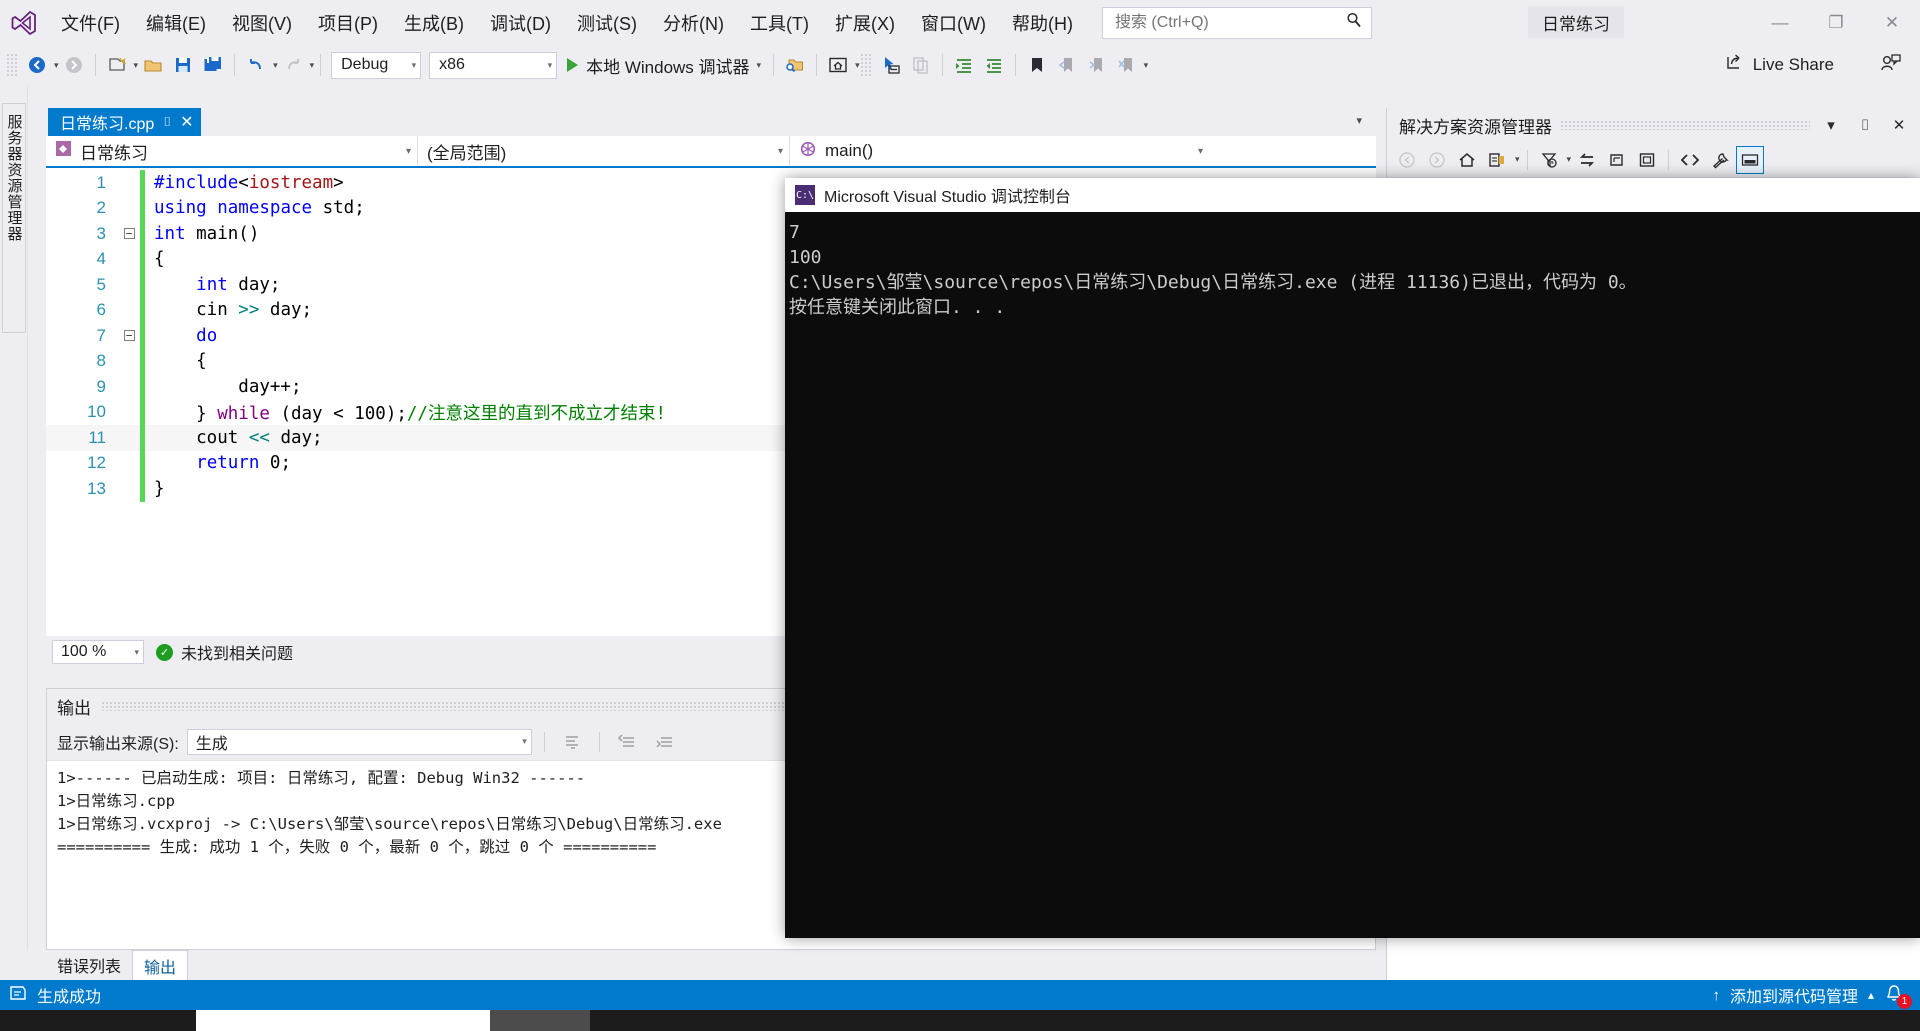 The width and height of the screenshot is (1920, 1031). Describe the element at coordinates (98, 652) in the screenshot. I see `zoom-level-combo: 100 % ▾` at that location.